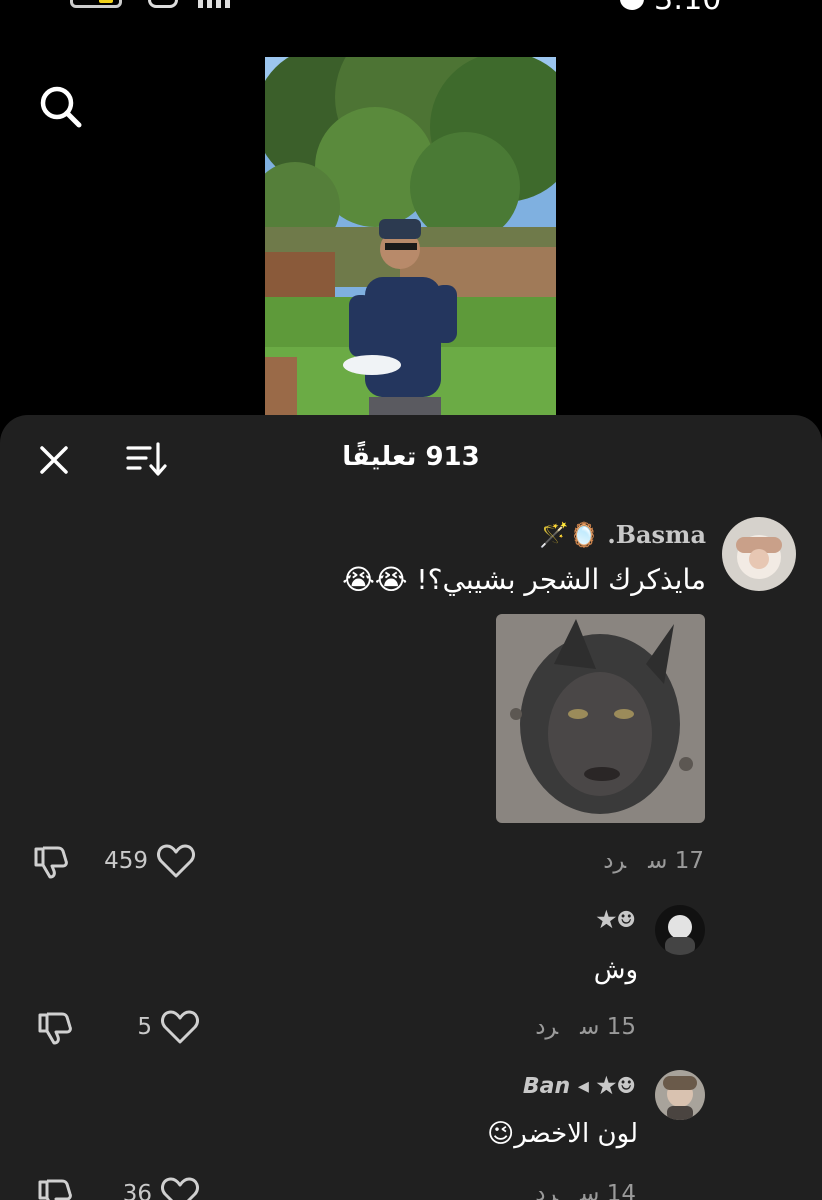 Image resolution: width=822 pixels, height=1200 pixels. What do you see at coordinates (687, 7) in the screenshot?
I see `status-time: 3:10` at bounding box center [687, 7].